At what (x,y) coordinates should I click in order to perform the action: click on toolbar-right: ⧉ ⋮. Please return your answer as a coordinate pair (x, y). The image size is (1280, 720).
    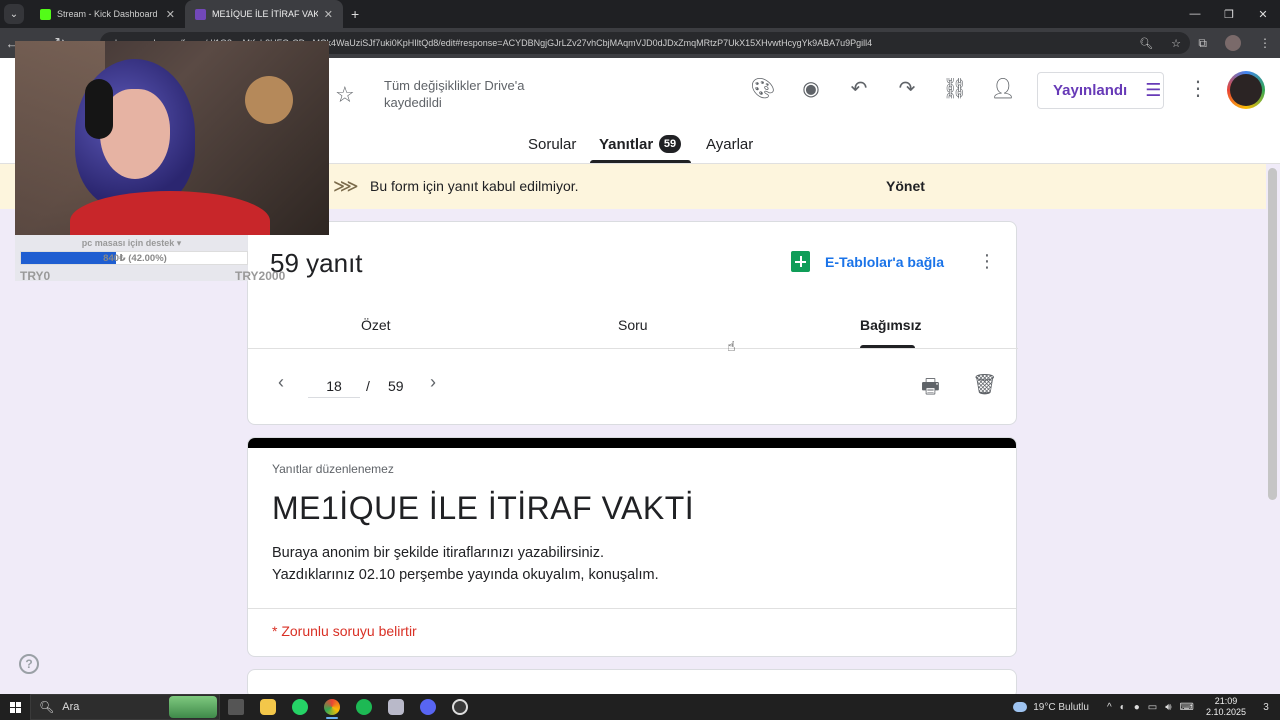
    Looking at the image, I should click on (1234, 43).